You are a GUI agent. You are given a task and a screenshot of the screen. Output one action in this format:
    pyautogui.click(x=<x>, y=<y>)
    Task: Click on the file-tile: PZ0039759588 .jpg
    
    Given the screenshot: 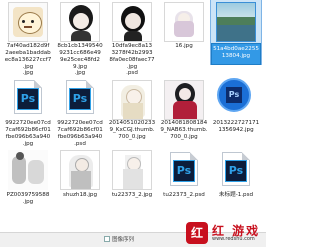 What is the action you would take?
    pyautogui.click(x=28, y=186)
    